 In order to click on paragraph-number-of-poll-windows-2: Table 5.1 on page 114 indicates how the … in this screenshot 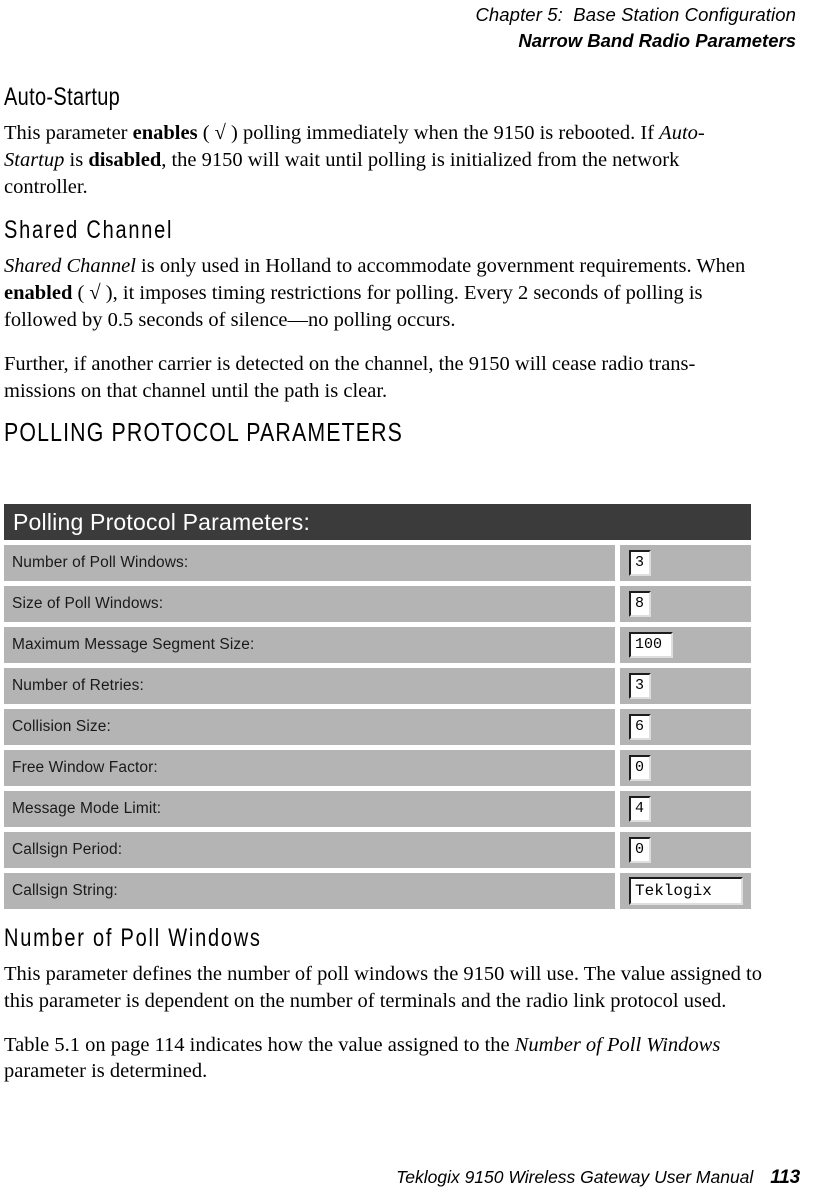, I will do `click(384, 1059)`.